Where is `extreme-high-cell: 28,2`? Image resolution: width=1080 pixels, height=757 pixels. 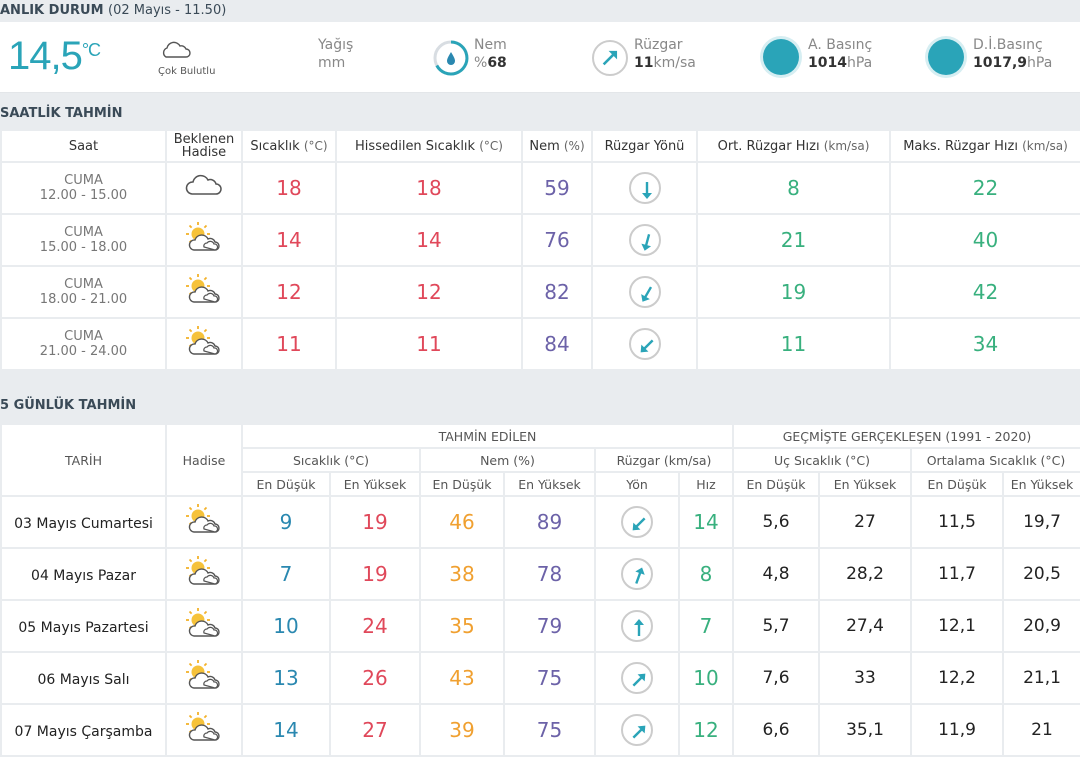
extreme-high-cell: 28,2 is located at coordinates (865, 574).